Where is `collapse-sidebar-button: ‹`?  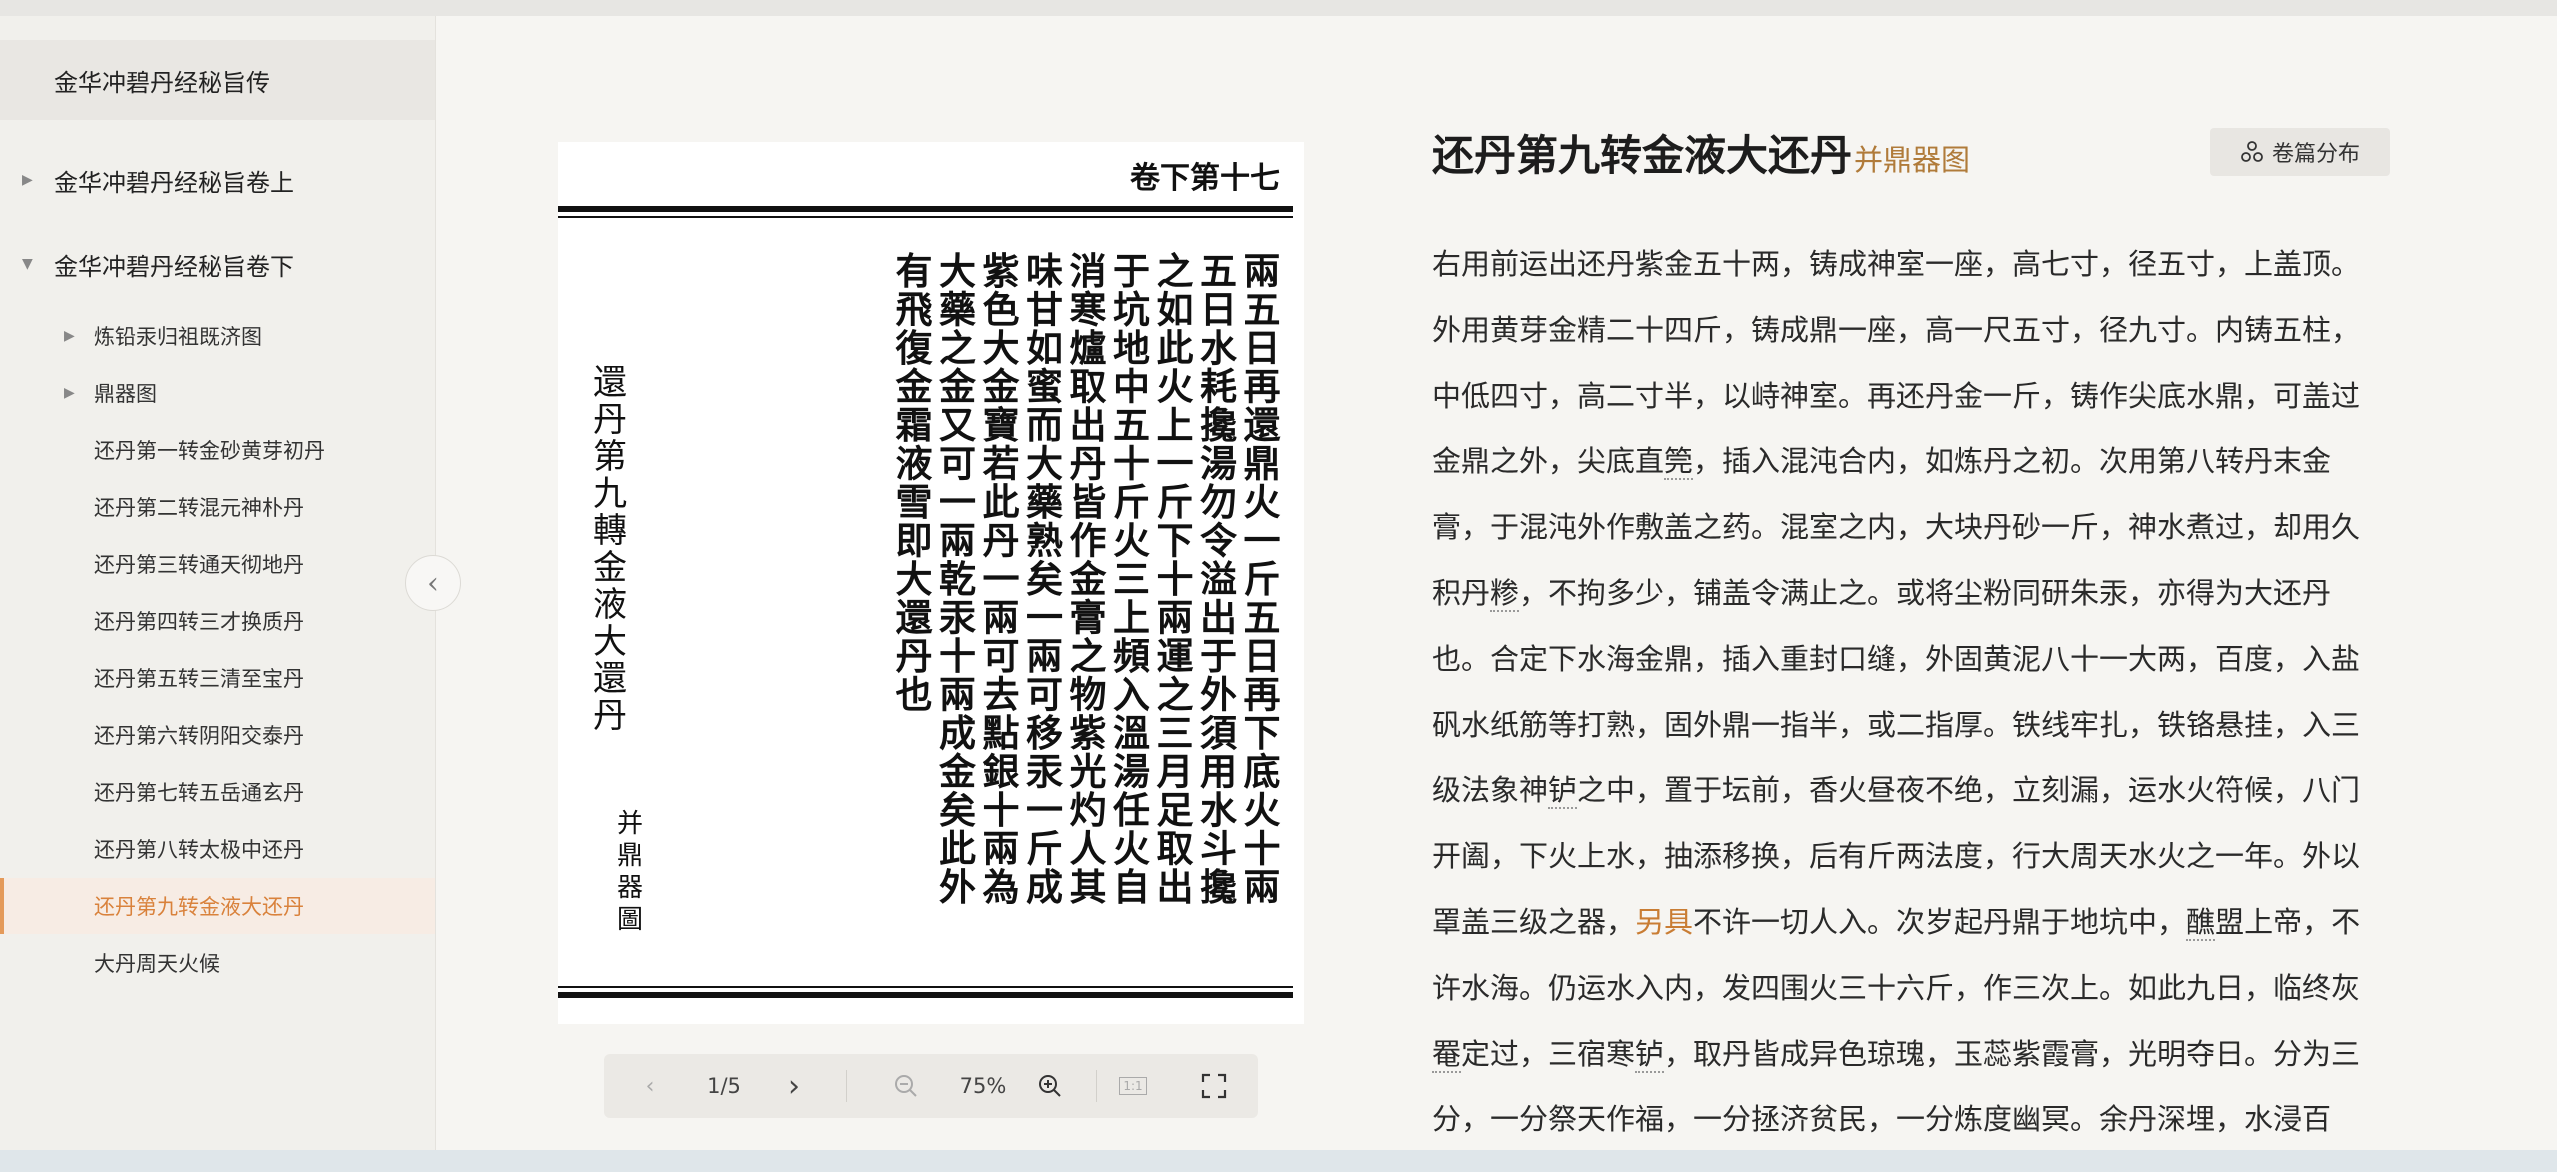 collapse-sidebar-button: ‹ is located at coordinates (433, 583).